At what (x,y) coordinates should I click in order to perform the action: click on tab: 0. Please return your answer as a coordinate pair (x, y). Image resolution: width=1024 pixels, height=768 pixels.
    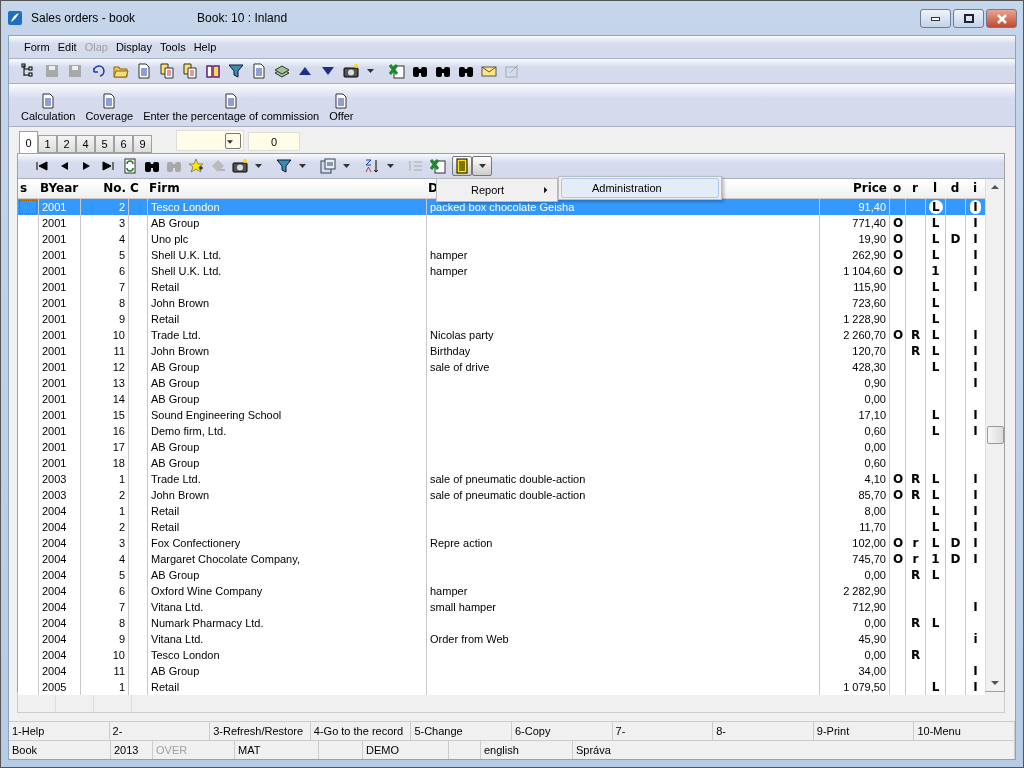
    Looking at the image, I should click on (28, 142).